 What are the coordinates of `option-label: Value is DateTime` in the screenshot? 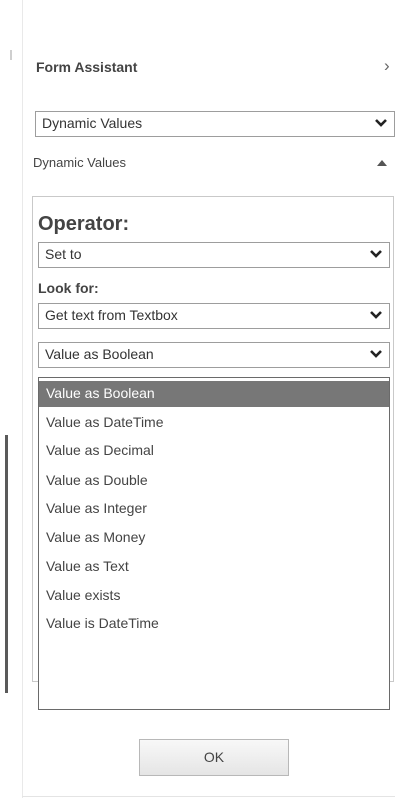 It's located at (102, 623).